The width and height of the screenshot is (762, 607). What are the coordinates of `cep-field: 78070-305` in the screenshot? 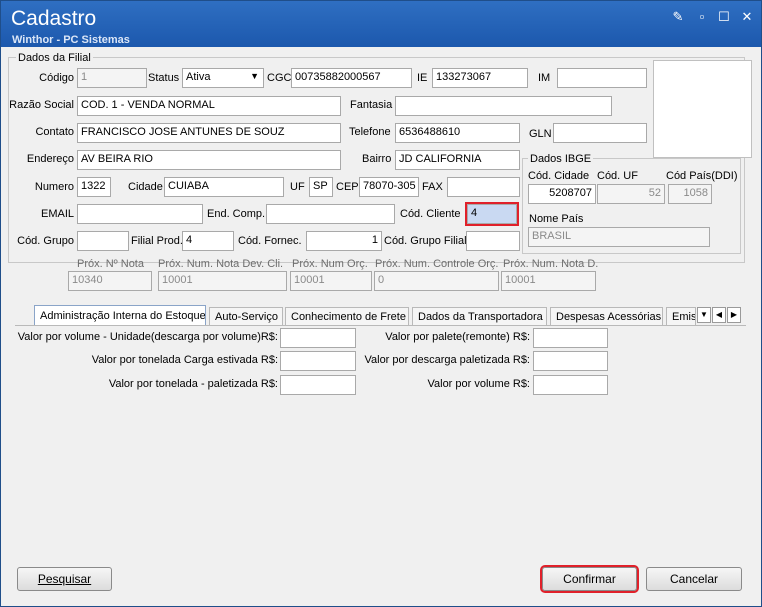 It's located at (389, 187).